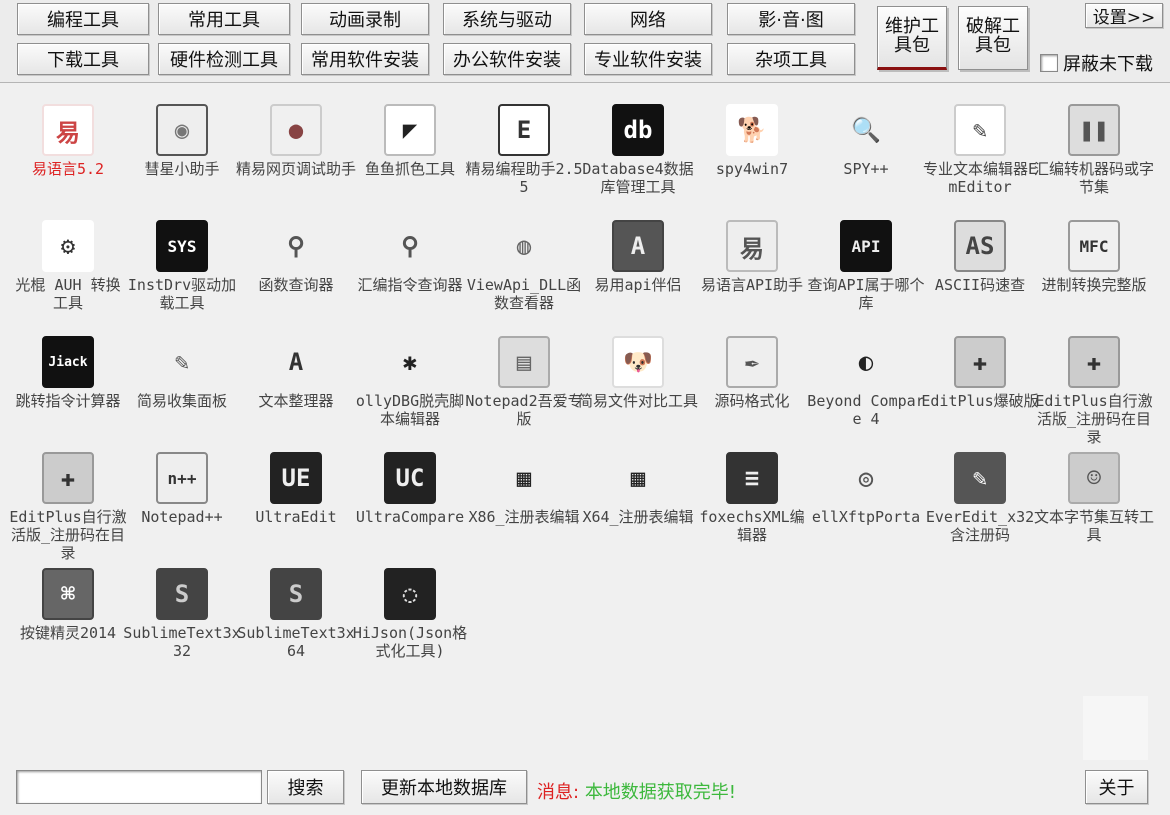 This screenshot has height=815, width=1170. Describe the element at coordinates (1116, 787) in the screenshot. I see `about-button: 关于` at that location.